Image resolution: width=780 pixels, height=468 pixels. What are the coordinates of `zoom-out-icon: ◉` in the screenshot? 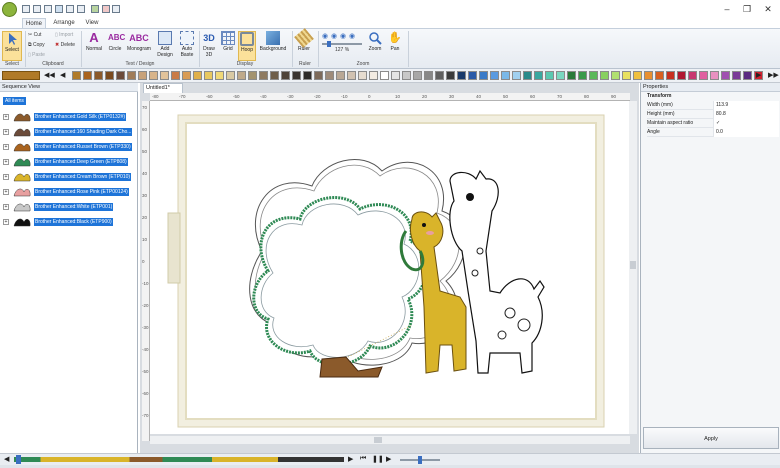 It's located at (343, 36).